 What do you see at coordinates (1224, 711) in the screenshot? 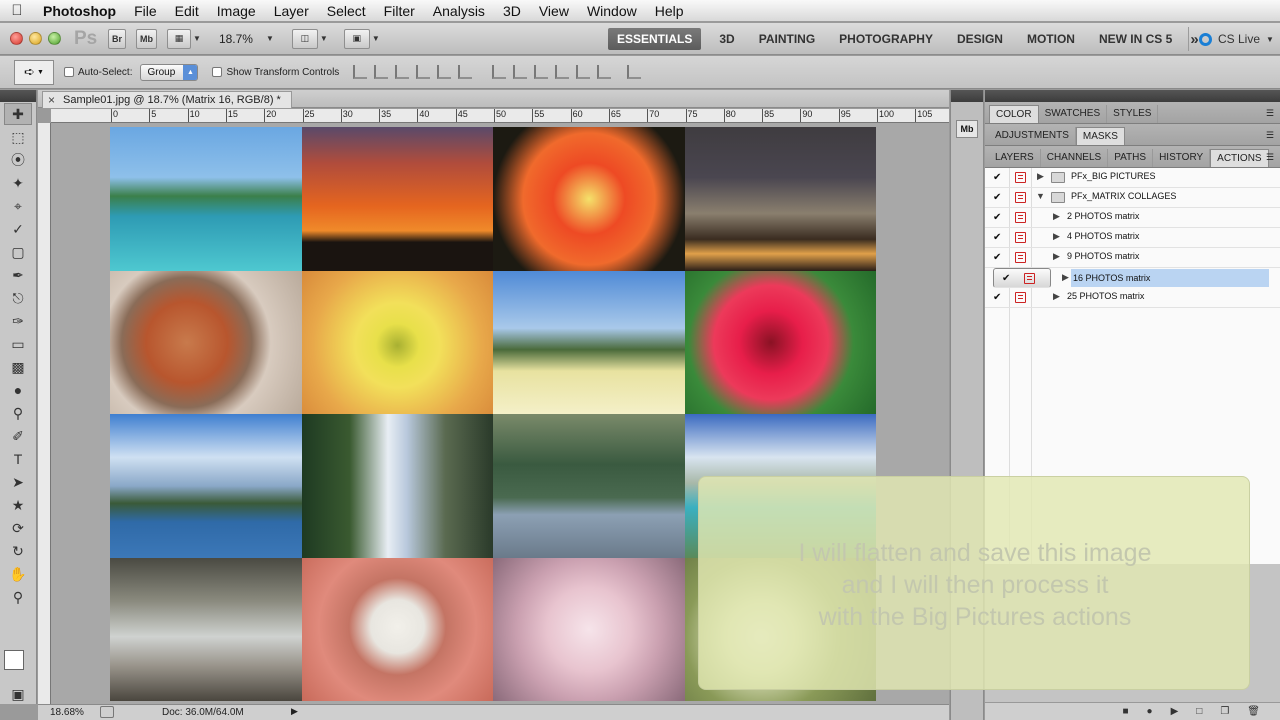
I see `new-action-icon: ❐` at bounding box center [1224, 711].